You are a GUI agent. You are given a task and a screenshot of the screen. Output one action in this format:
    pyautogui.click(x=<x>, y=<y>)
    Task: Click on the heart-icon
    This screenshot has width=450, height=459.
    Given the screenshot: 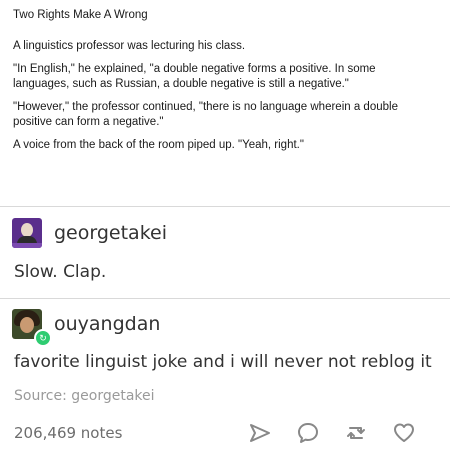 What is the action you would take?
    pyautogui.click(x=404, y=432)
    